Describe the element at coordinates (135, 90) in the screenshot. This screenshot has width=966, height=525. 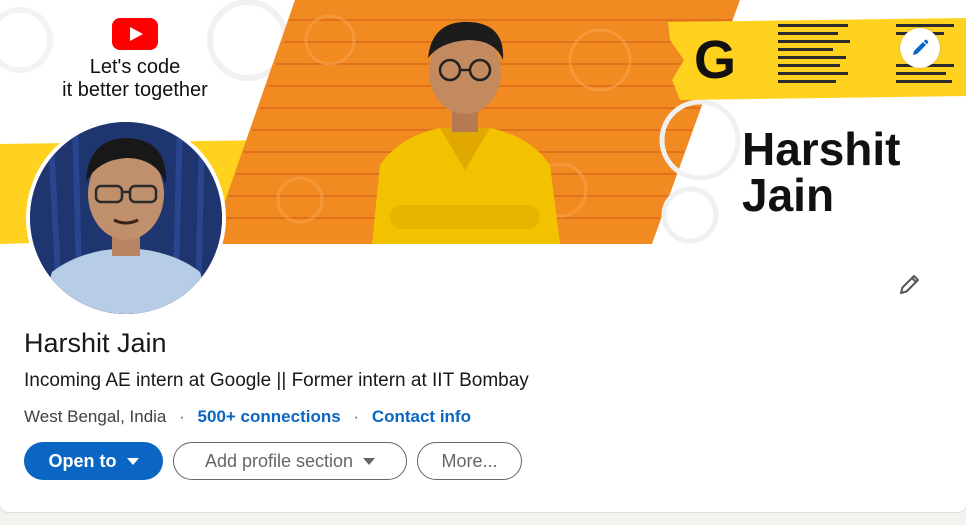
I see `banner-tagline-line2: it better together` at that location.